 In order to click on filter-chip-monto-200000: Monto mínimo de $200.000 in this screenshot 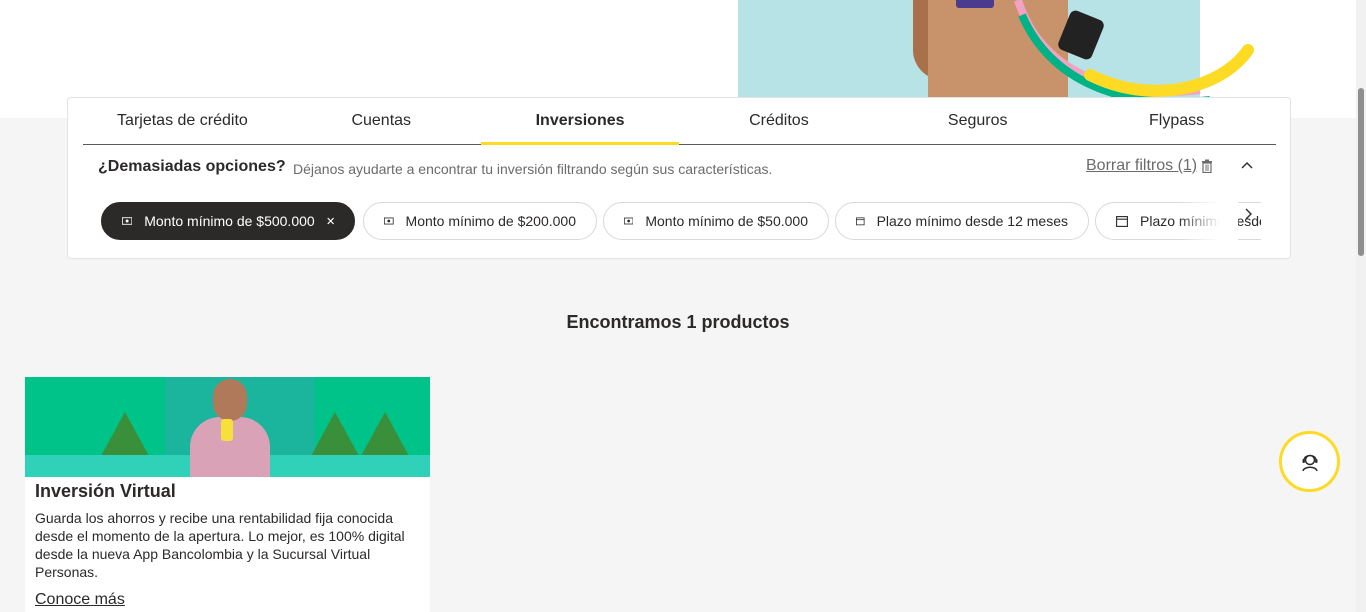, I will do `click(480, 221)`.